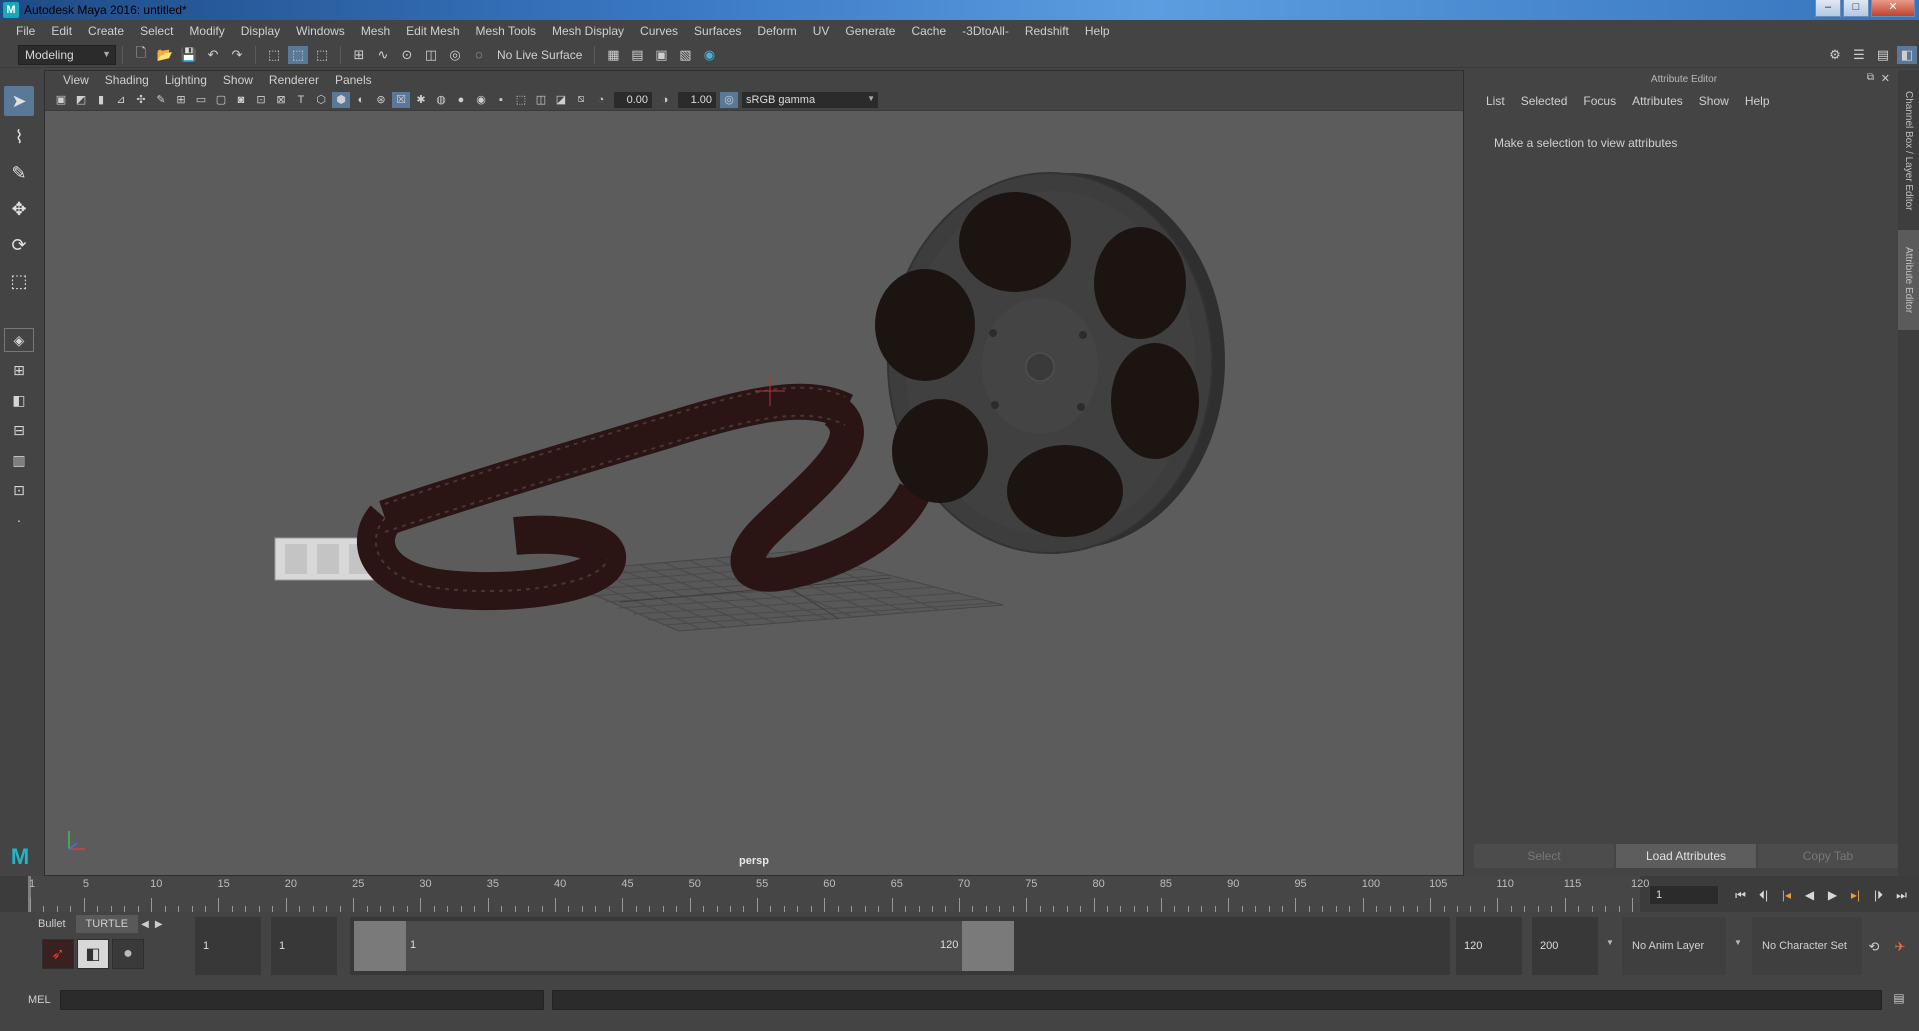  What do you see at coordinates (1786, 895) in the screenshot?
I see `step-back-key-icon: |◂` at bounding box center [1786, 895].